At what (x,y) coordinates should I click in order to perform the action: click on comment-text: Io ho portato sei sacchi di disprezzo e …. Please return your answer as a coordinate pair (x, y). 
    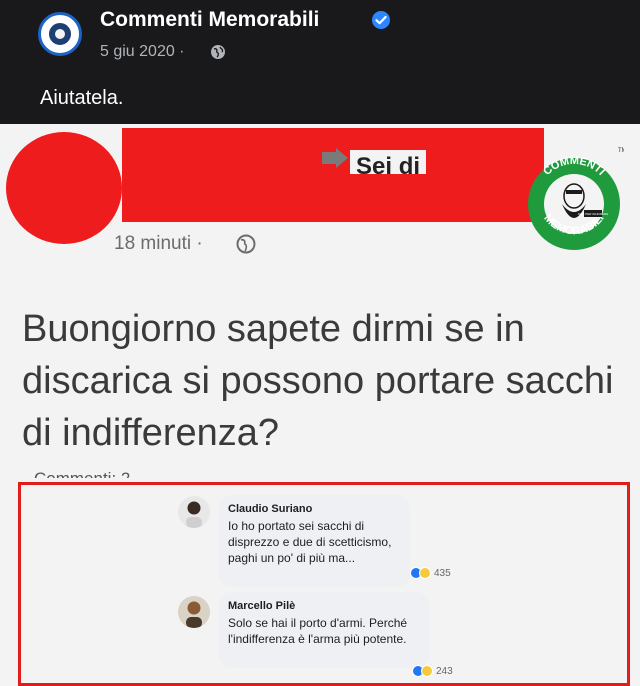
    Looking at the image, I should click on (310, 542).